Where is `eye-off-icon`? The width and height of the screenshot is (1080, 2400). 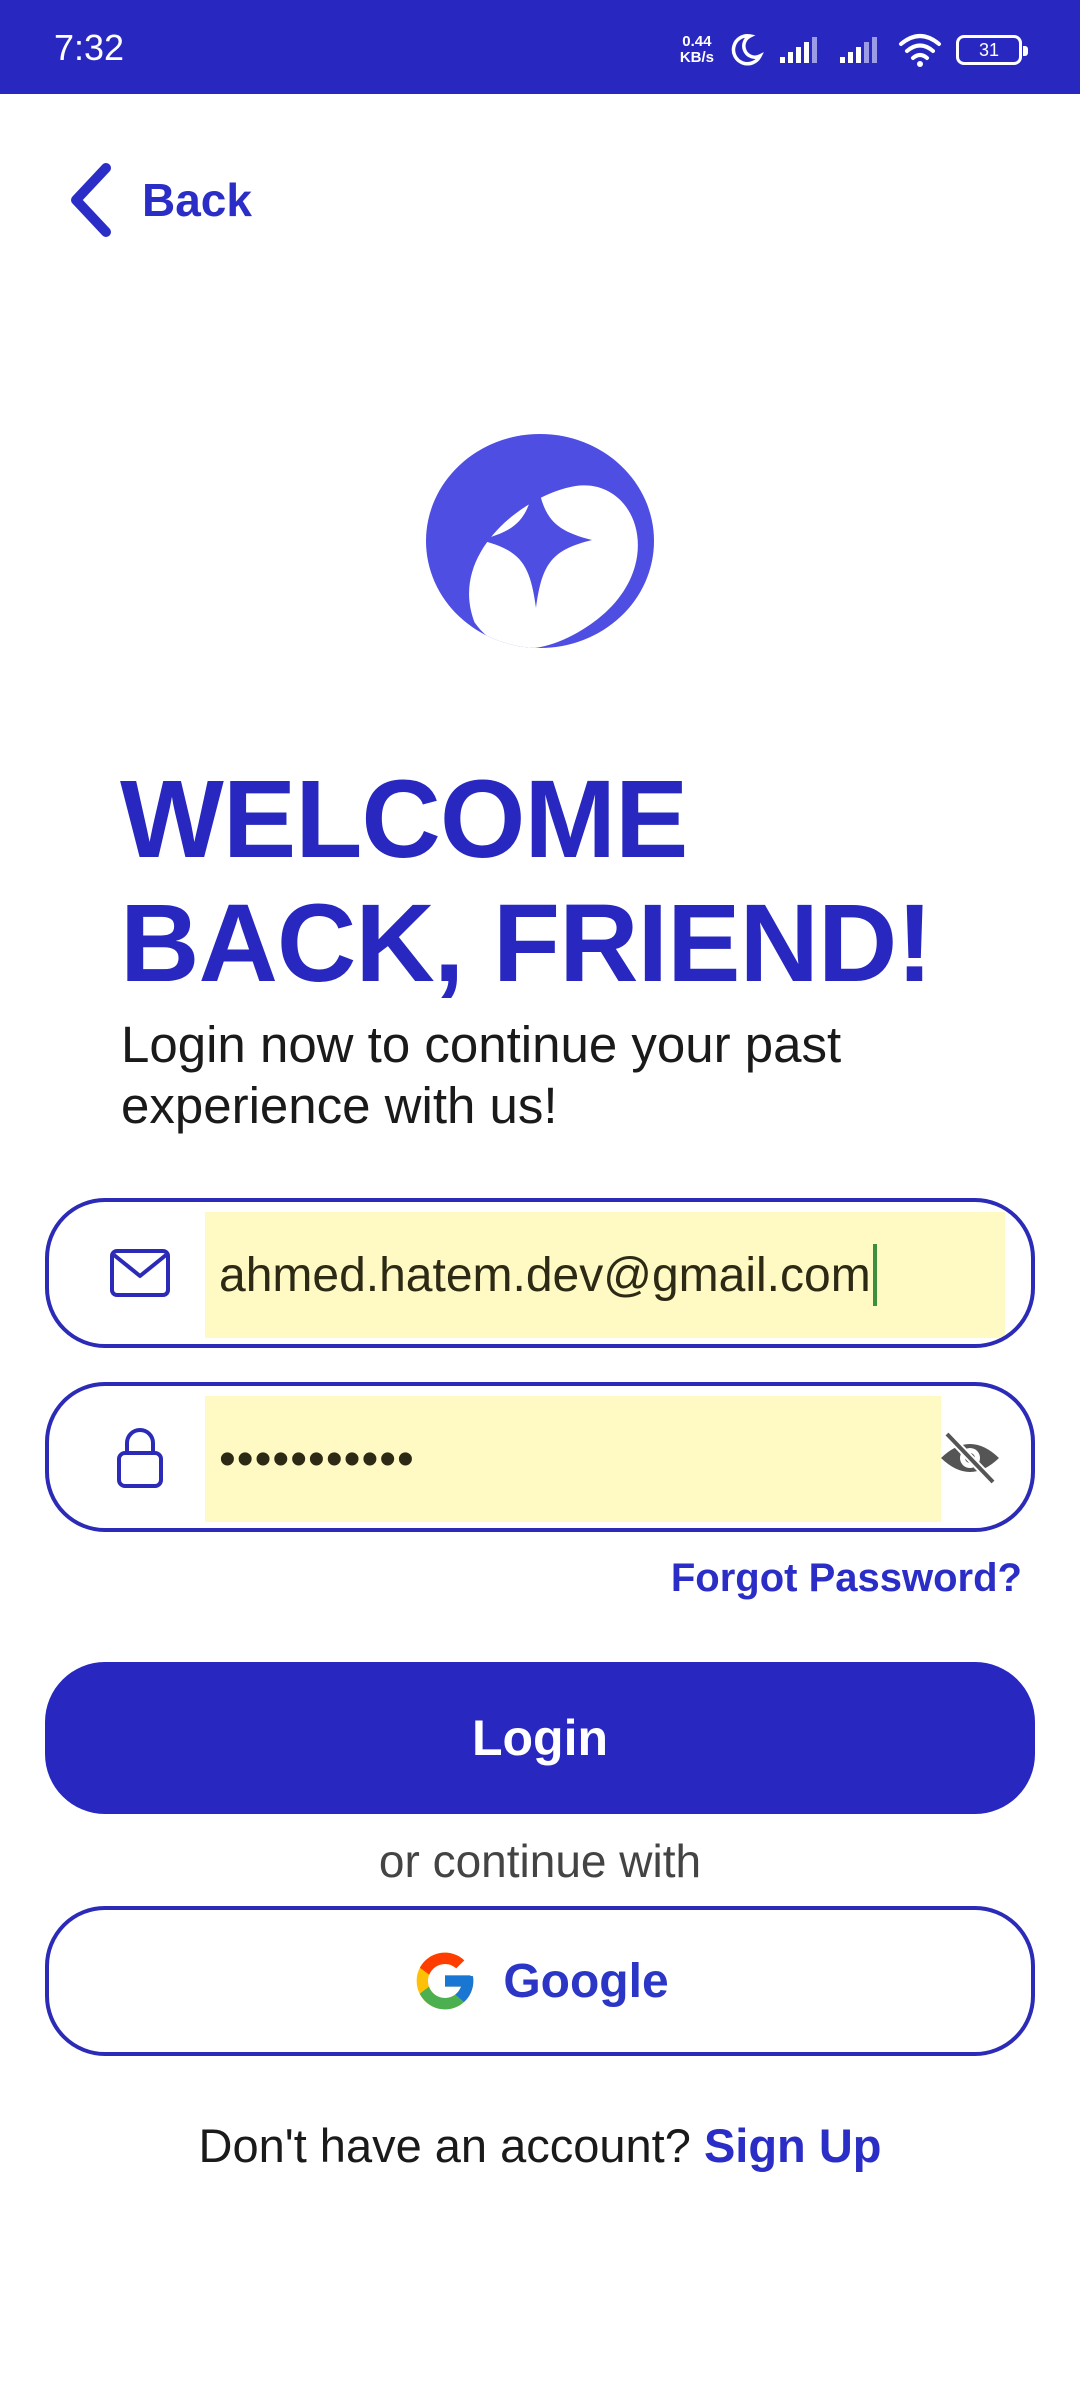
eye-off-icon is located at coordinates (970, 1458).